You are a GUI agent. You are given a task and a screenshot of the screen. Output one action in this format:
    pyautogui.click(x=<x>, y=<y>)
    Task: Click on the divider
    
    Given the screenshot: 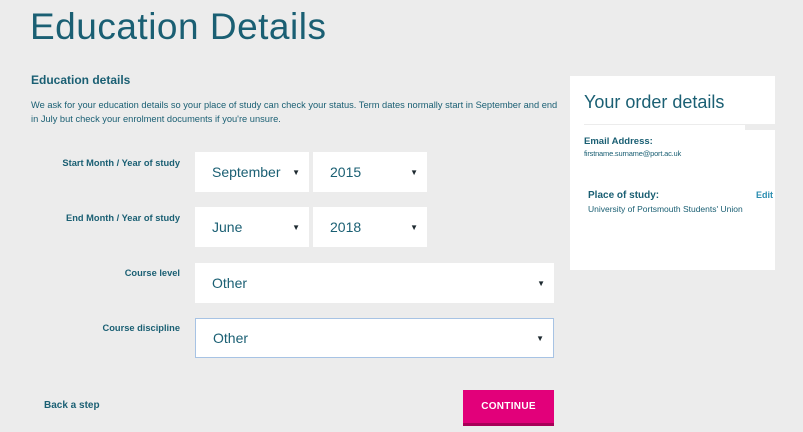 What is the action you would take?
    pyautogui.click(x=671, y=124)
    